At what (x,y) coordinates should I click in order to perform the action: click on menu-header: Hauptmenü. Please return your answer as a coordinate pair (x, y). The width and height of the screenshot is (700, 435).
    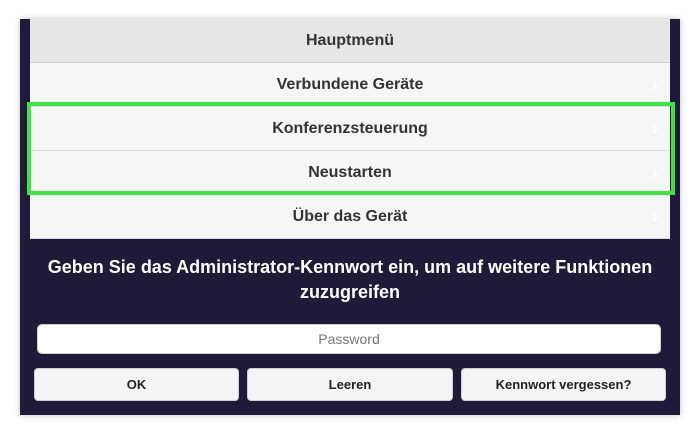
    Looking at the image, I should click on (350, 41).